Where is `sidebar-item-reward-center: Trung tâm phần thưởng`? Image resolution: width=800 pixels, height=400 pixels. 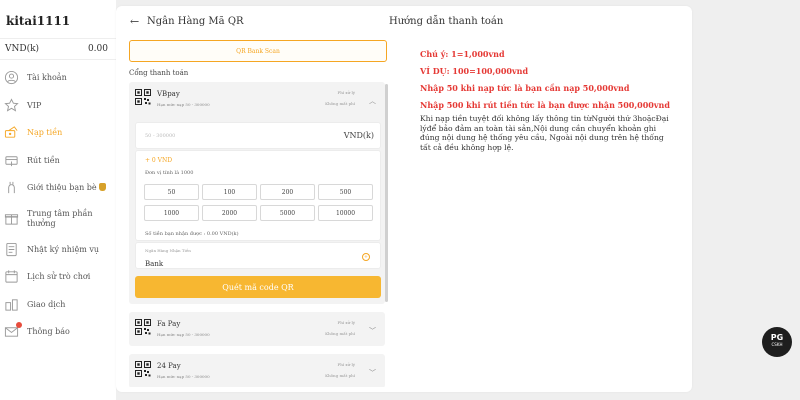 sidebar-item-reward-center: Trung tâm phần thưởng is located at coordinates (58, 219).